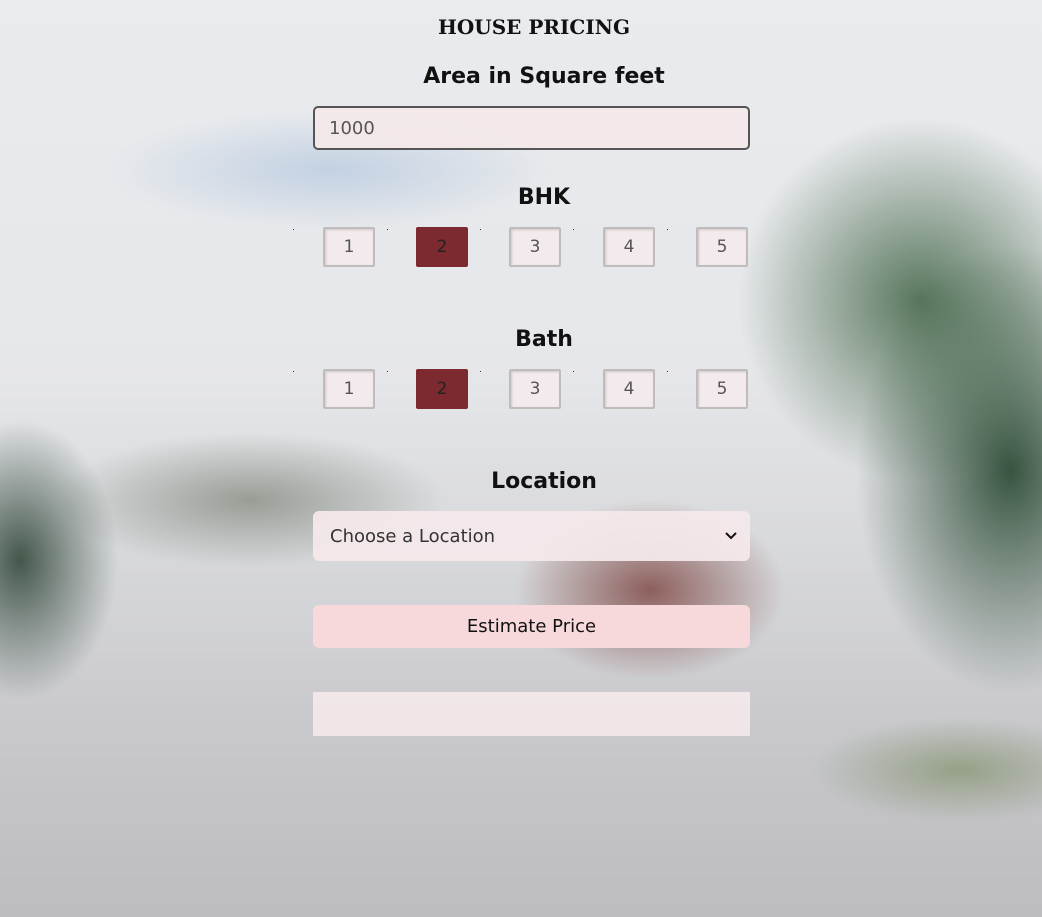 The image size is (1042, 917). What do you see at coordinates (531, 536) in the screenshot?
I see `location-select: Choose a Location` at bounding box center [531, 536].